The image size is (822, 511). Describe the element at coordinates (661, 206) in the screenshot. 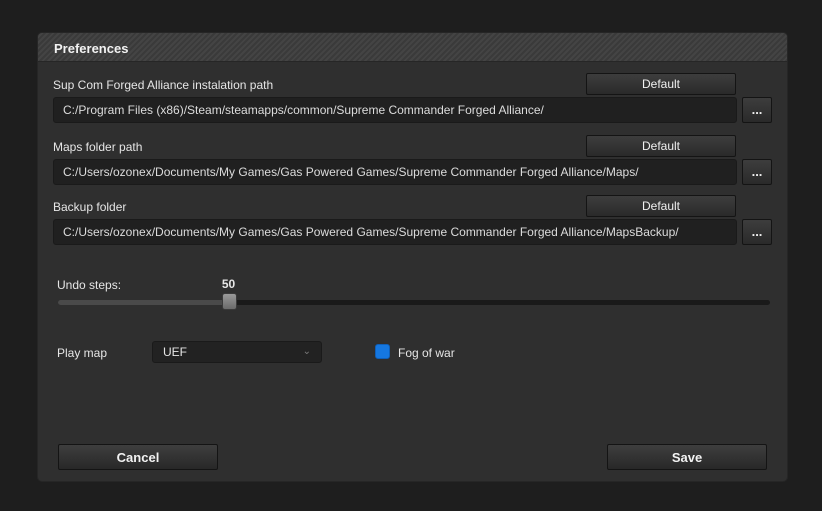

I see `backup-path-default-button: Default` at that location.